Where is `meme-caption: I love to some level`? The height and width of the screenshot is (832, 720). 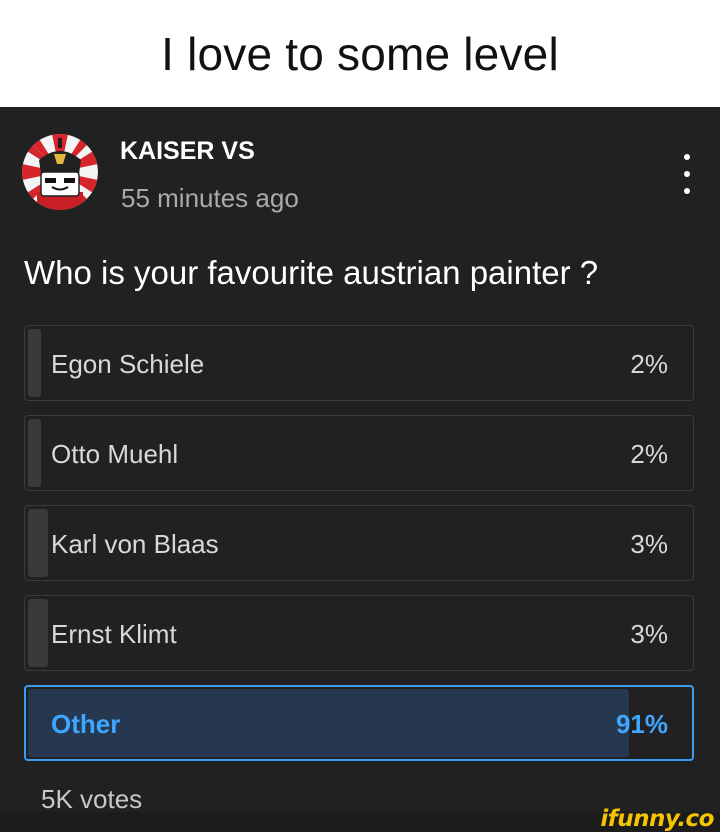
meme-caption: I love to some level is located at coordinates (360, 53).